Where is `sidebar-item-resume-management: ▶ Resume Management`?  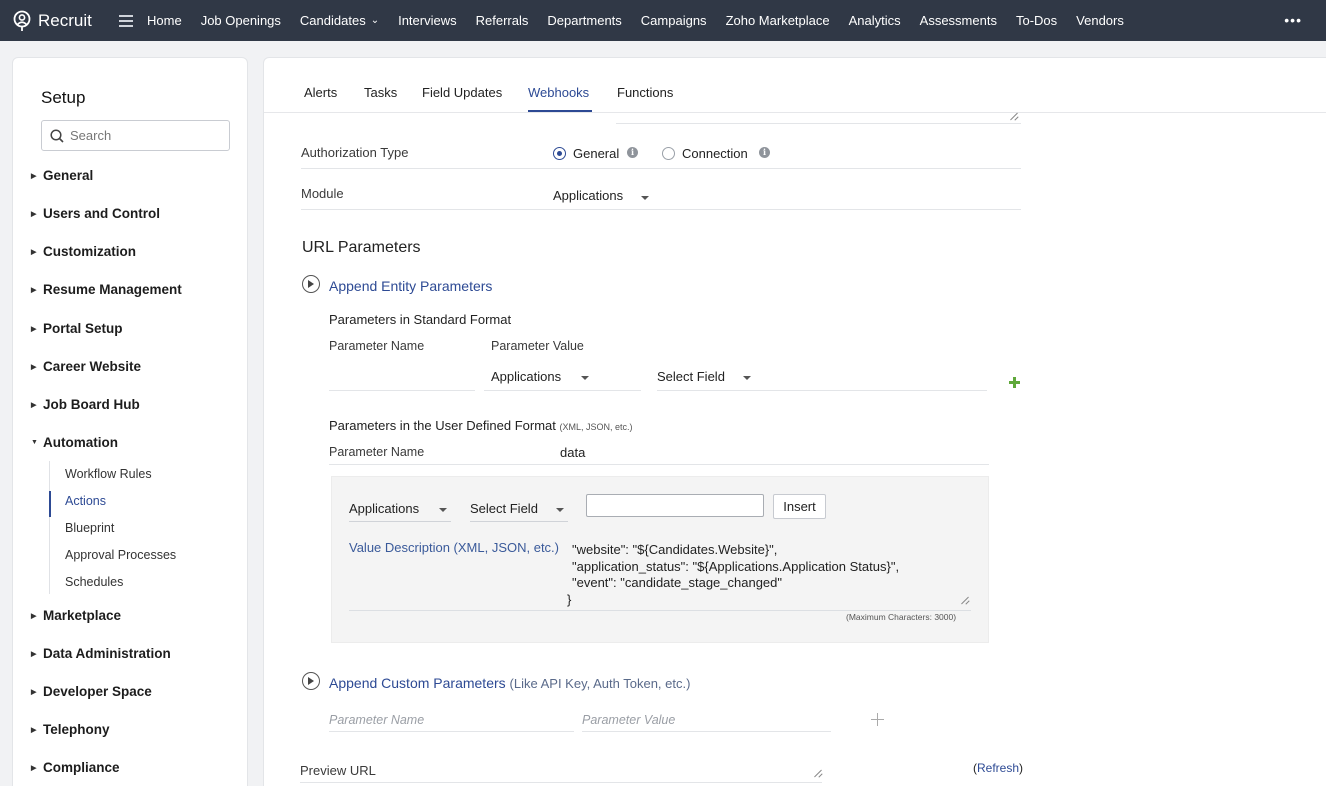
sidebar-item-resume-management: ▶ Resume Management is located at coordinates (106, 289).